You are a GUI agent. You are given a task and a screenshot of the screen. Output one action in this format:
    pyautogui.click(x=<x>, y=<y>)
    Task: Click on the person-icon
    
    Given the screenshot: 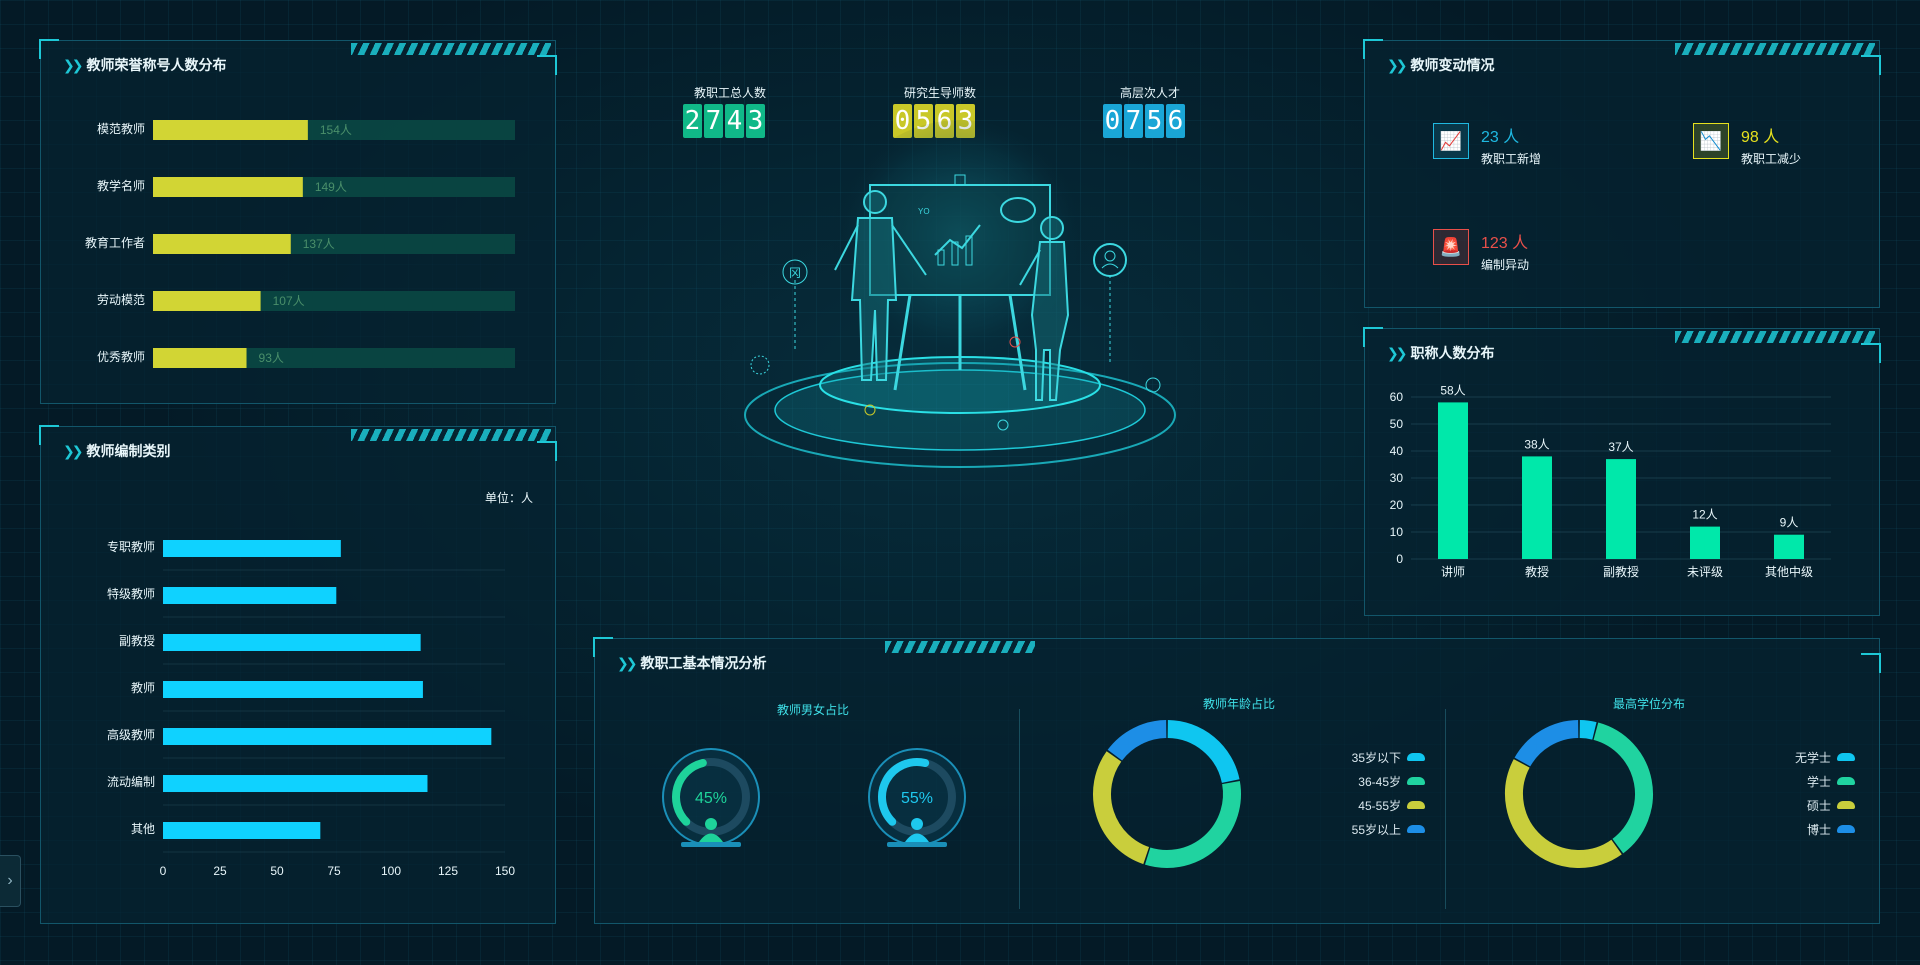 What is the action you would take?
    pyautogui.click(x=917, y=824)
    